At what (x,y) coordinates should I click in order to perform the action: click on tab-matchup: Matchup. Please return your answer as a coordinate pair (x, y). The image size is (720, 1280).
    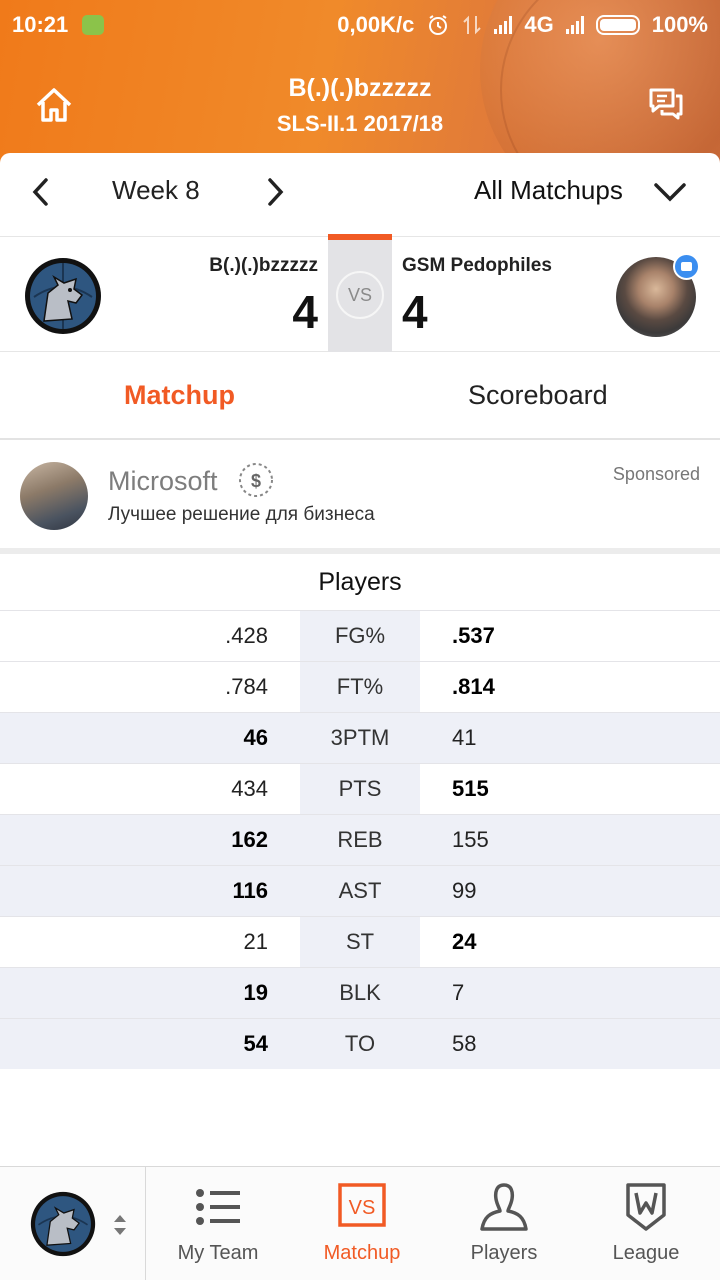
    Looking at the image, I should click on (179, 395).